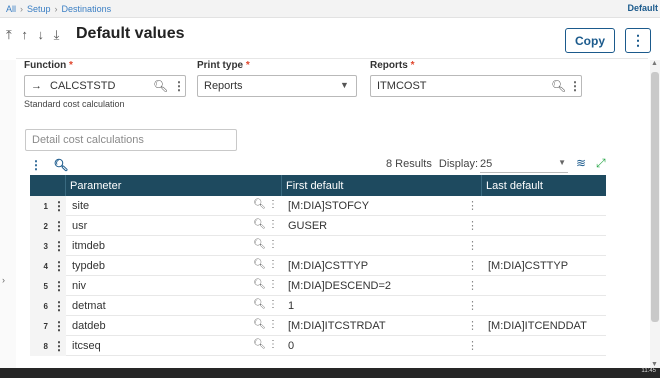 The width and height of the screenshot is (660, 378). Describe the element at coordinates (174, 326) in the screenshot. I see `parameter-cell: datdeb 🔍︎⋮` at that location.